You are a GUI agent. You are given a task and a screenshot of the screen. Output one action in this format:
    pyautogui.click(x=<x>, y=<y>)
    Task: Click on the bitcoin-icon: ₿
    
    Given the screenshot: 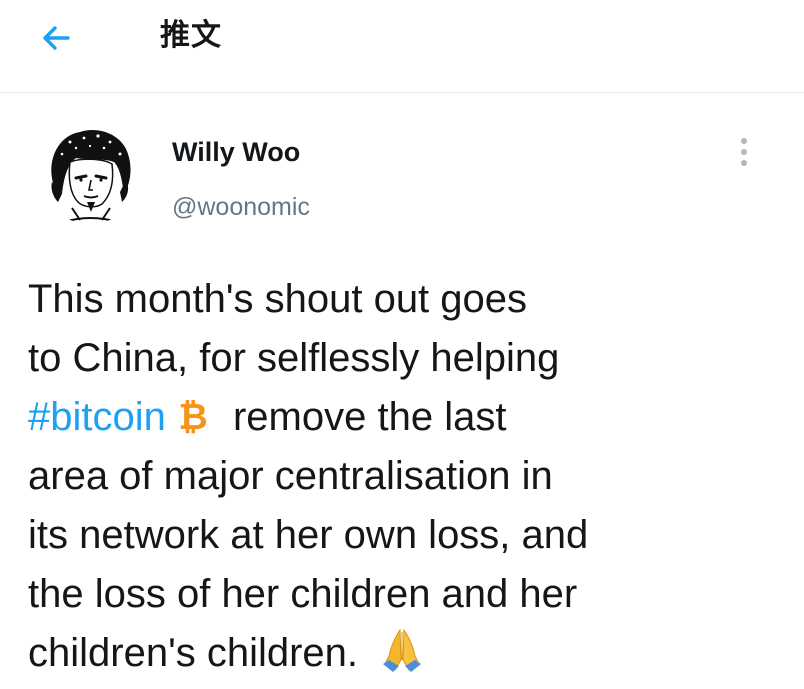 What is the action you would take?
    pyautogui.click(x=193, y=423)
    